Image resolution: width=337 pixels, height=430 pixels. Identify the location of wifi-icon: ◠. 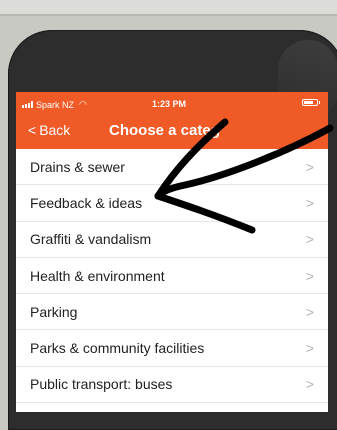
(83, 104).